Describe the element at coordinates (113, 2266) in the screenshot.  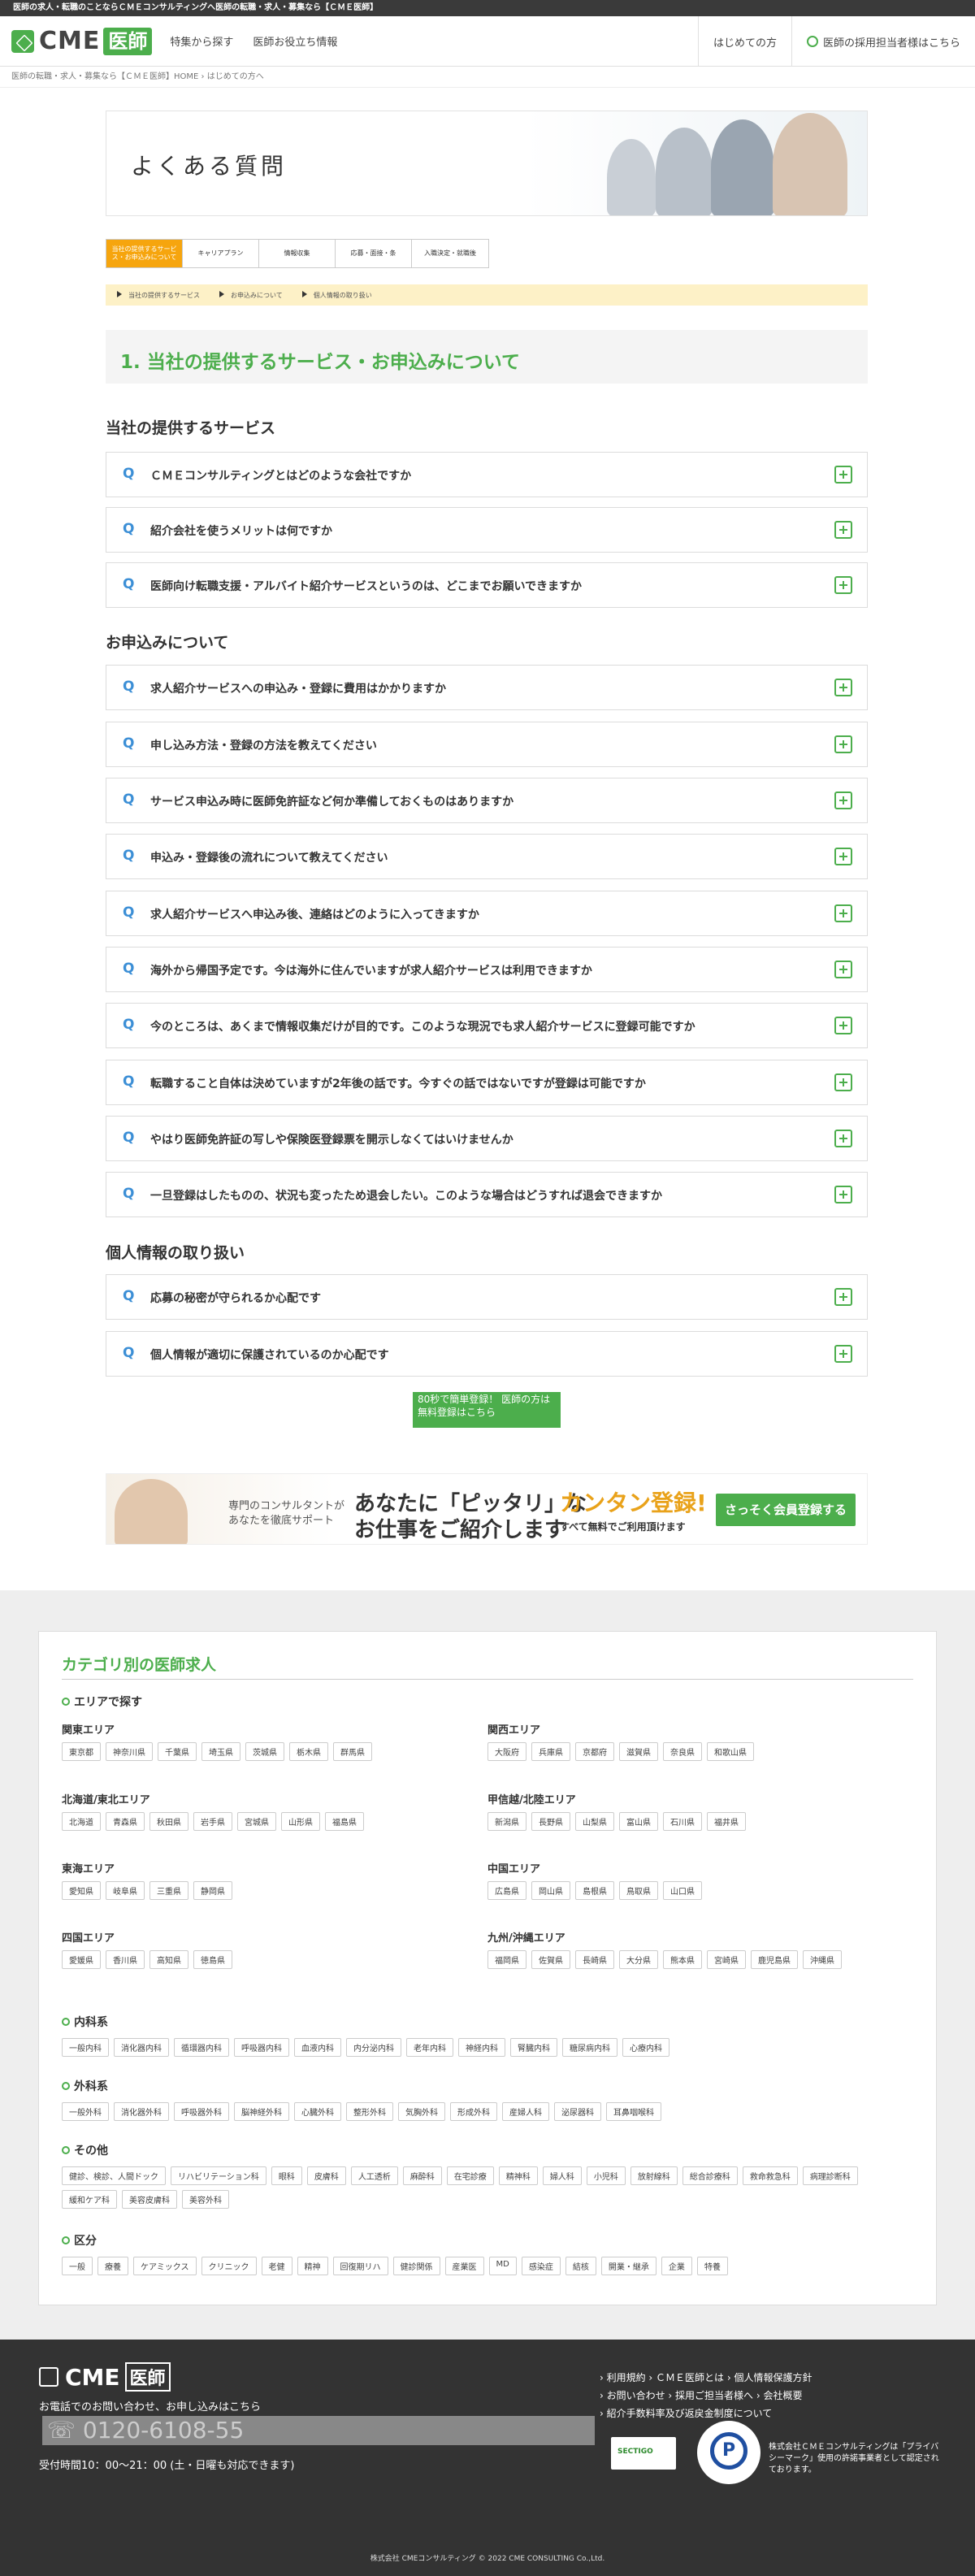
I see `specialty-chip: 療養` at that location.